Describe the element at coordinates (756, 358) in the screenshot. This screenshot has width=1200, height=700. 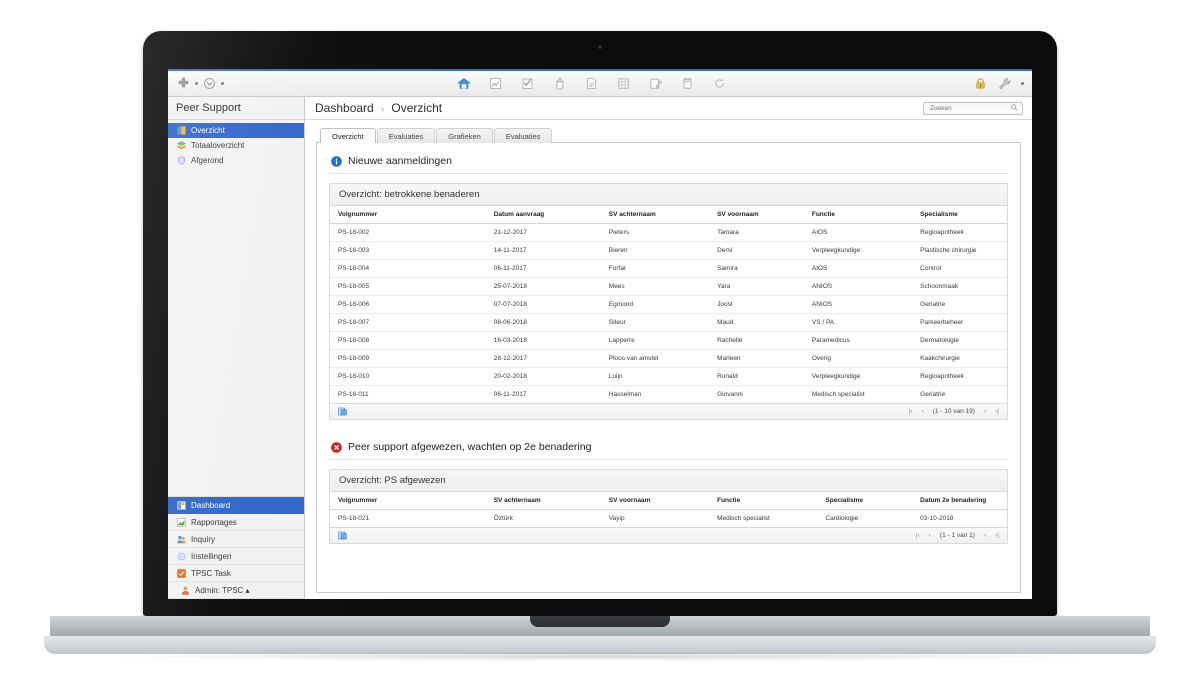
I see `cell-voornaam: Marleen` at that location.